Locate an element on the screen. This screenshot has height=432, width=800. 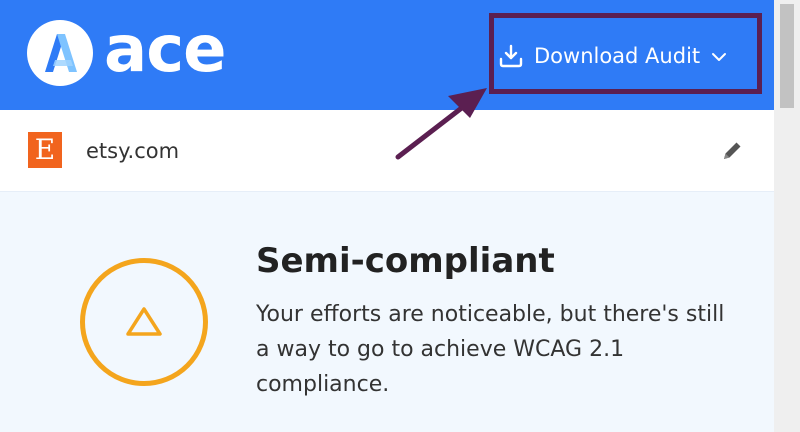
warning-triangle-icon is located at coordinates (144, 322).